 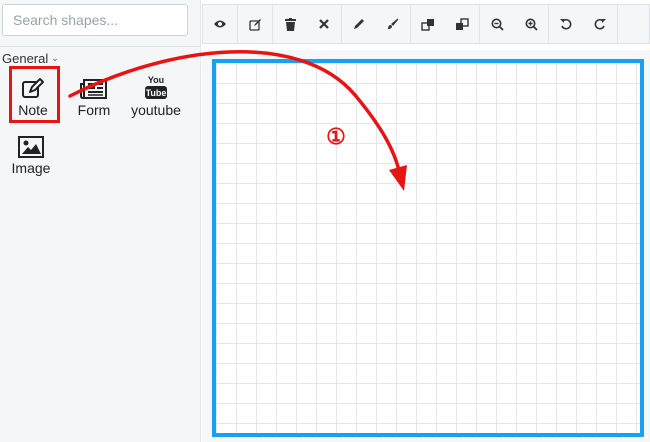 I want to click on undo-icon, so click(x=566, y=24).